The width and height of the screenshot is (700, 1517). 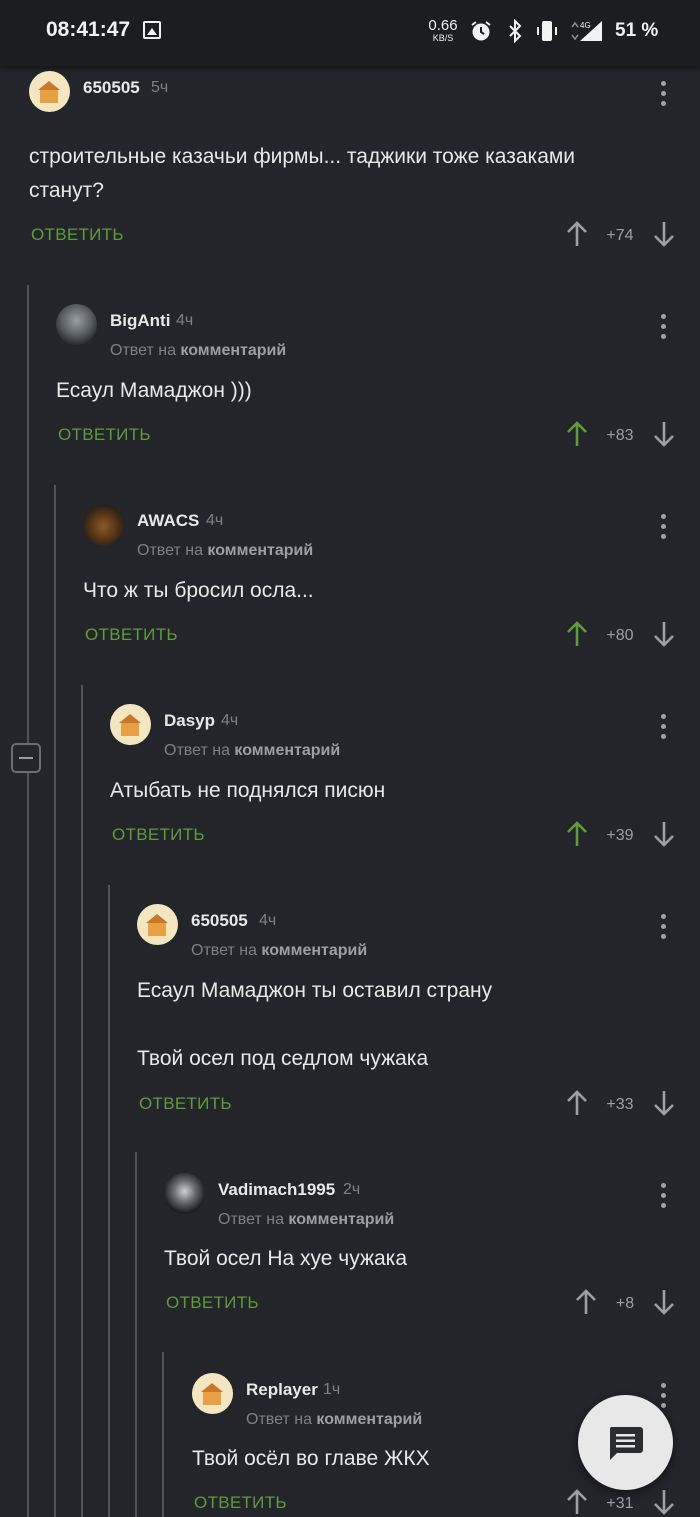 I want to click on message-icon, so click(x=626, y=1443).